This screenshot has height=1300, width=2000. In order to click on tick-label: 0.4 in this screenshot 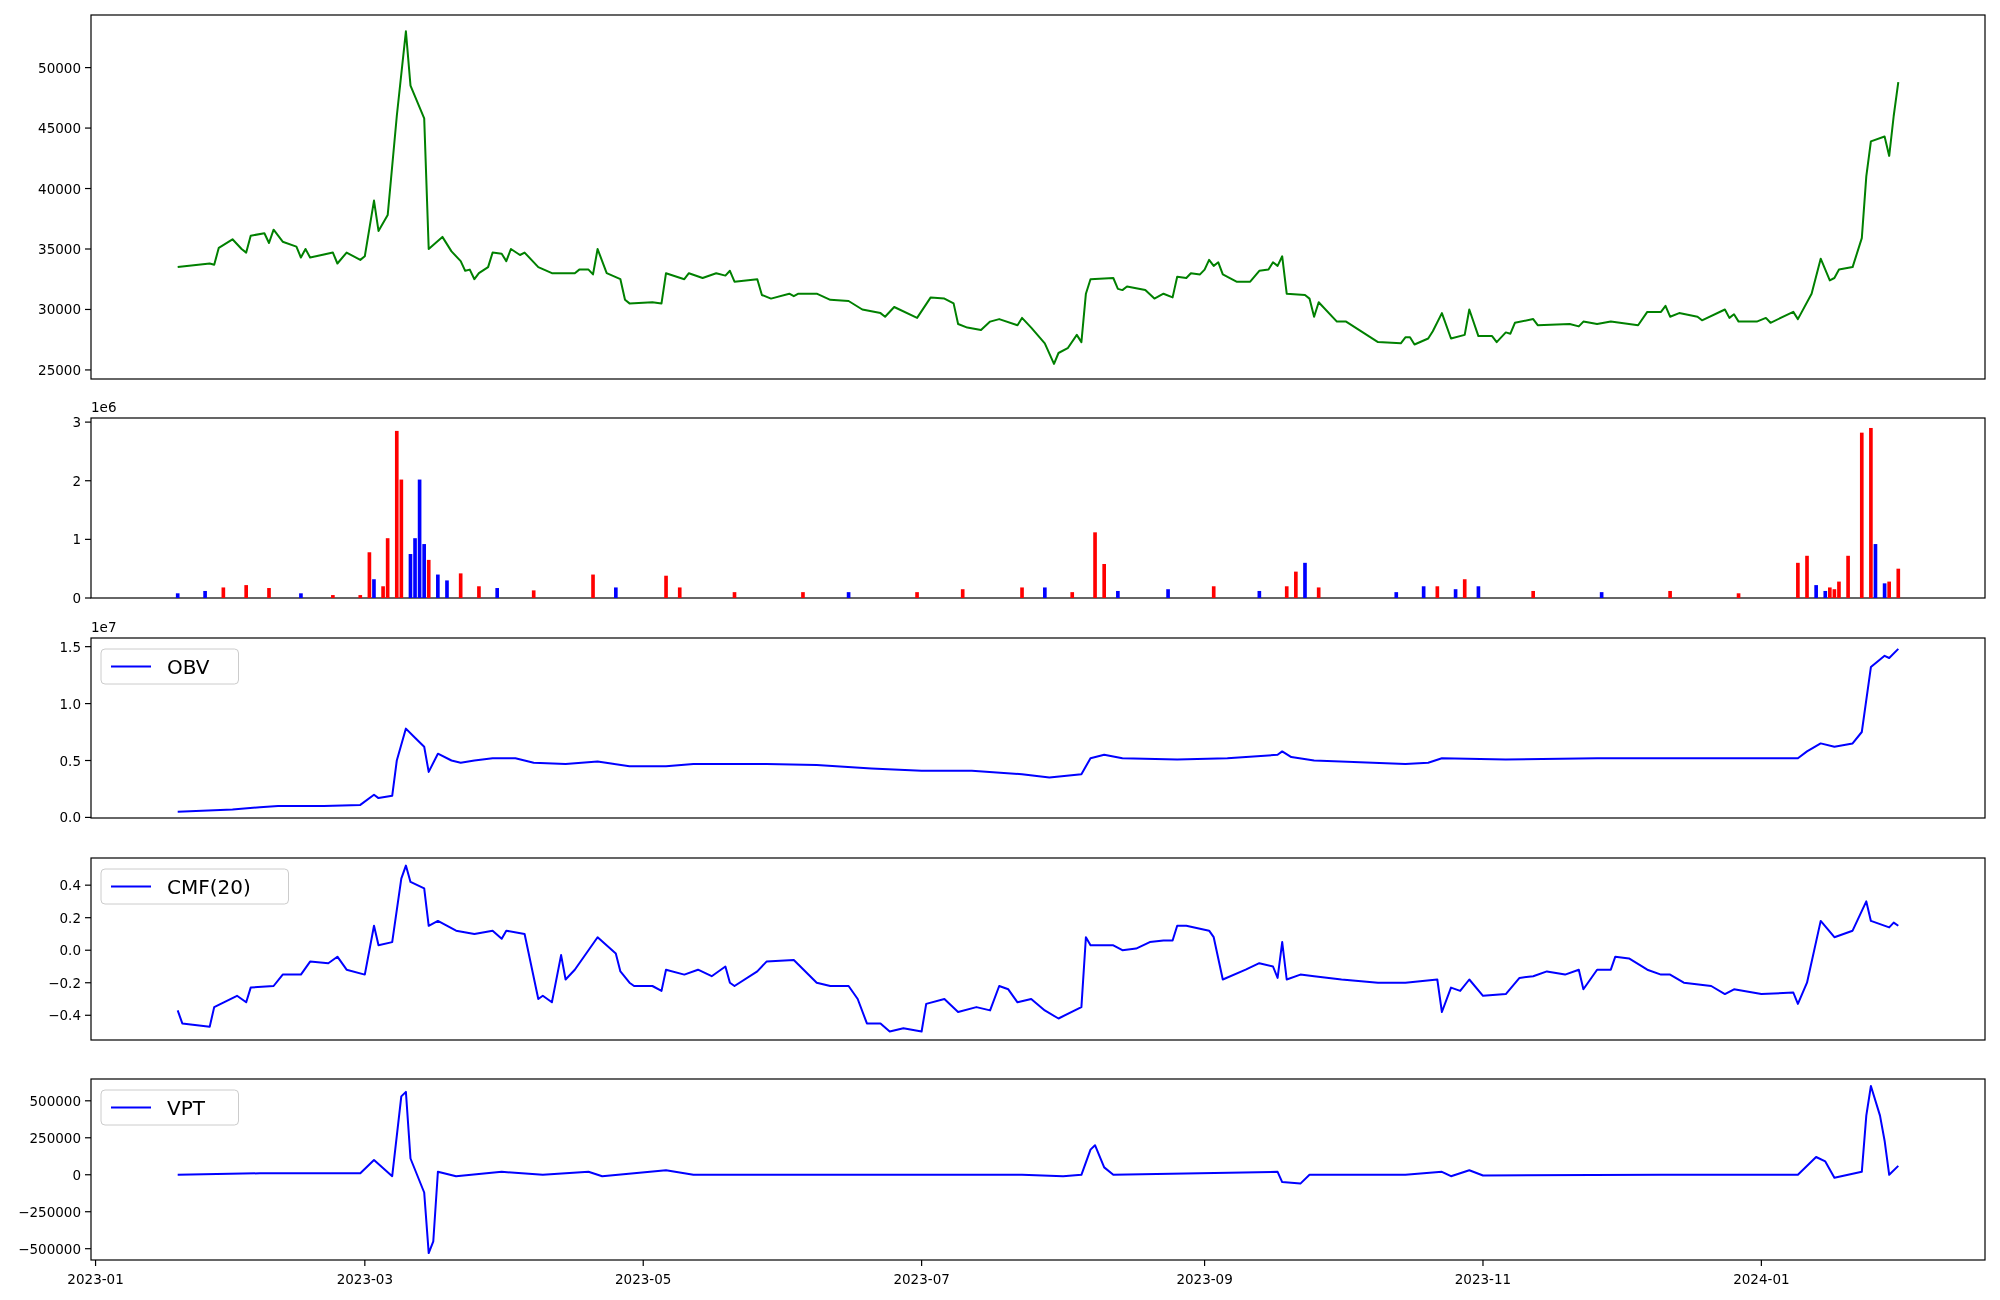, I will do `click(70, 885)`.